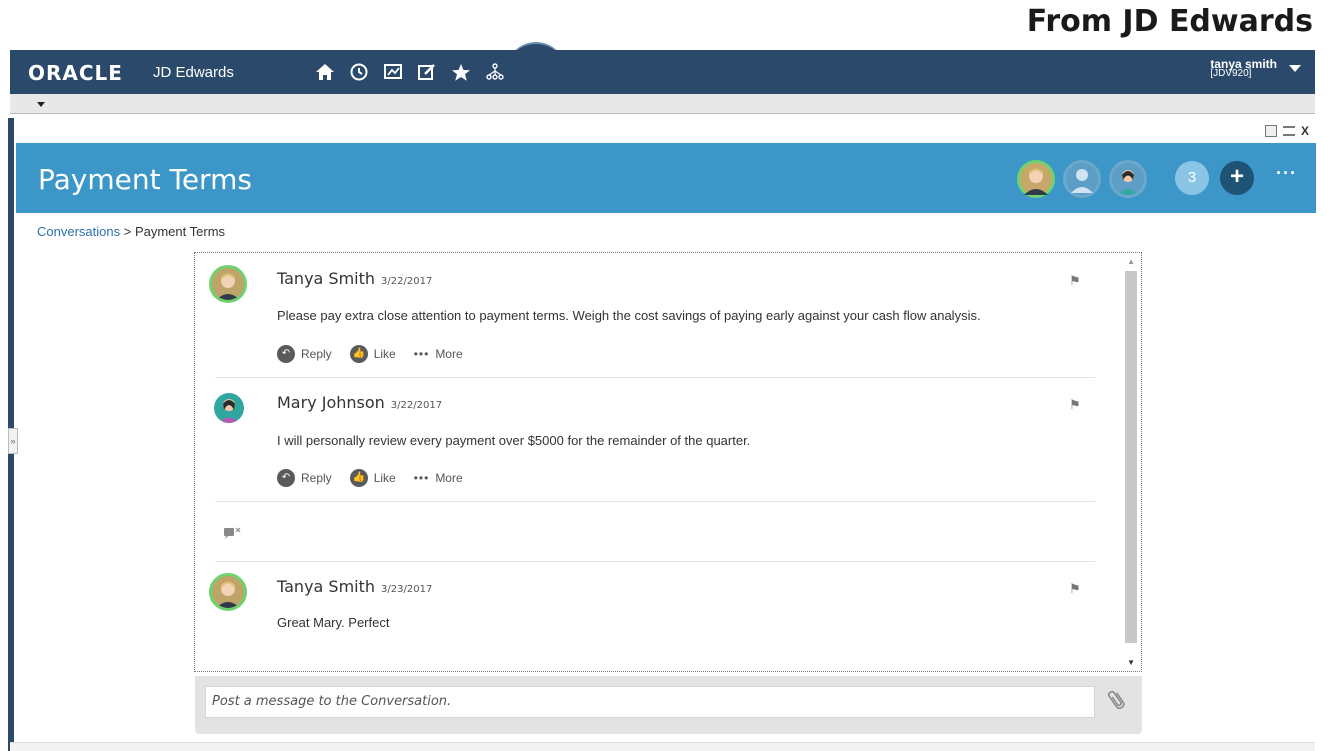 This screenshot has width=1327, height=751. What do you see at coordinates (232, 535) in the screenshot?
I see `mute-notification-icon` at bounding box center [232, 535].